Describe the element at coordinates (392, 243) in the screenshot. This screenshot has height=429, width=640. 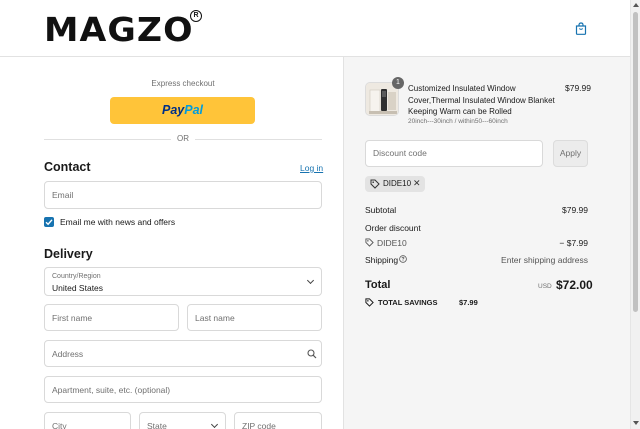
I see `discount-code-label: DIDE10` at that location.